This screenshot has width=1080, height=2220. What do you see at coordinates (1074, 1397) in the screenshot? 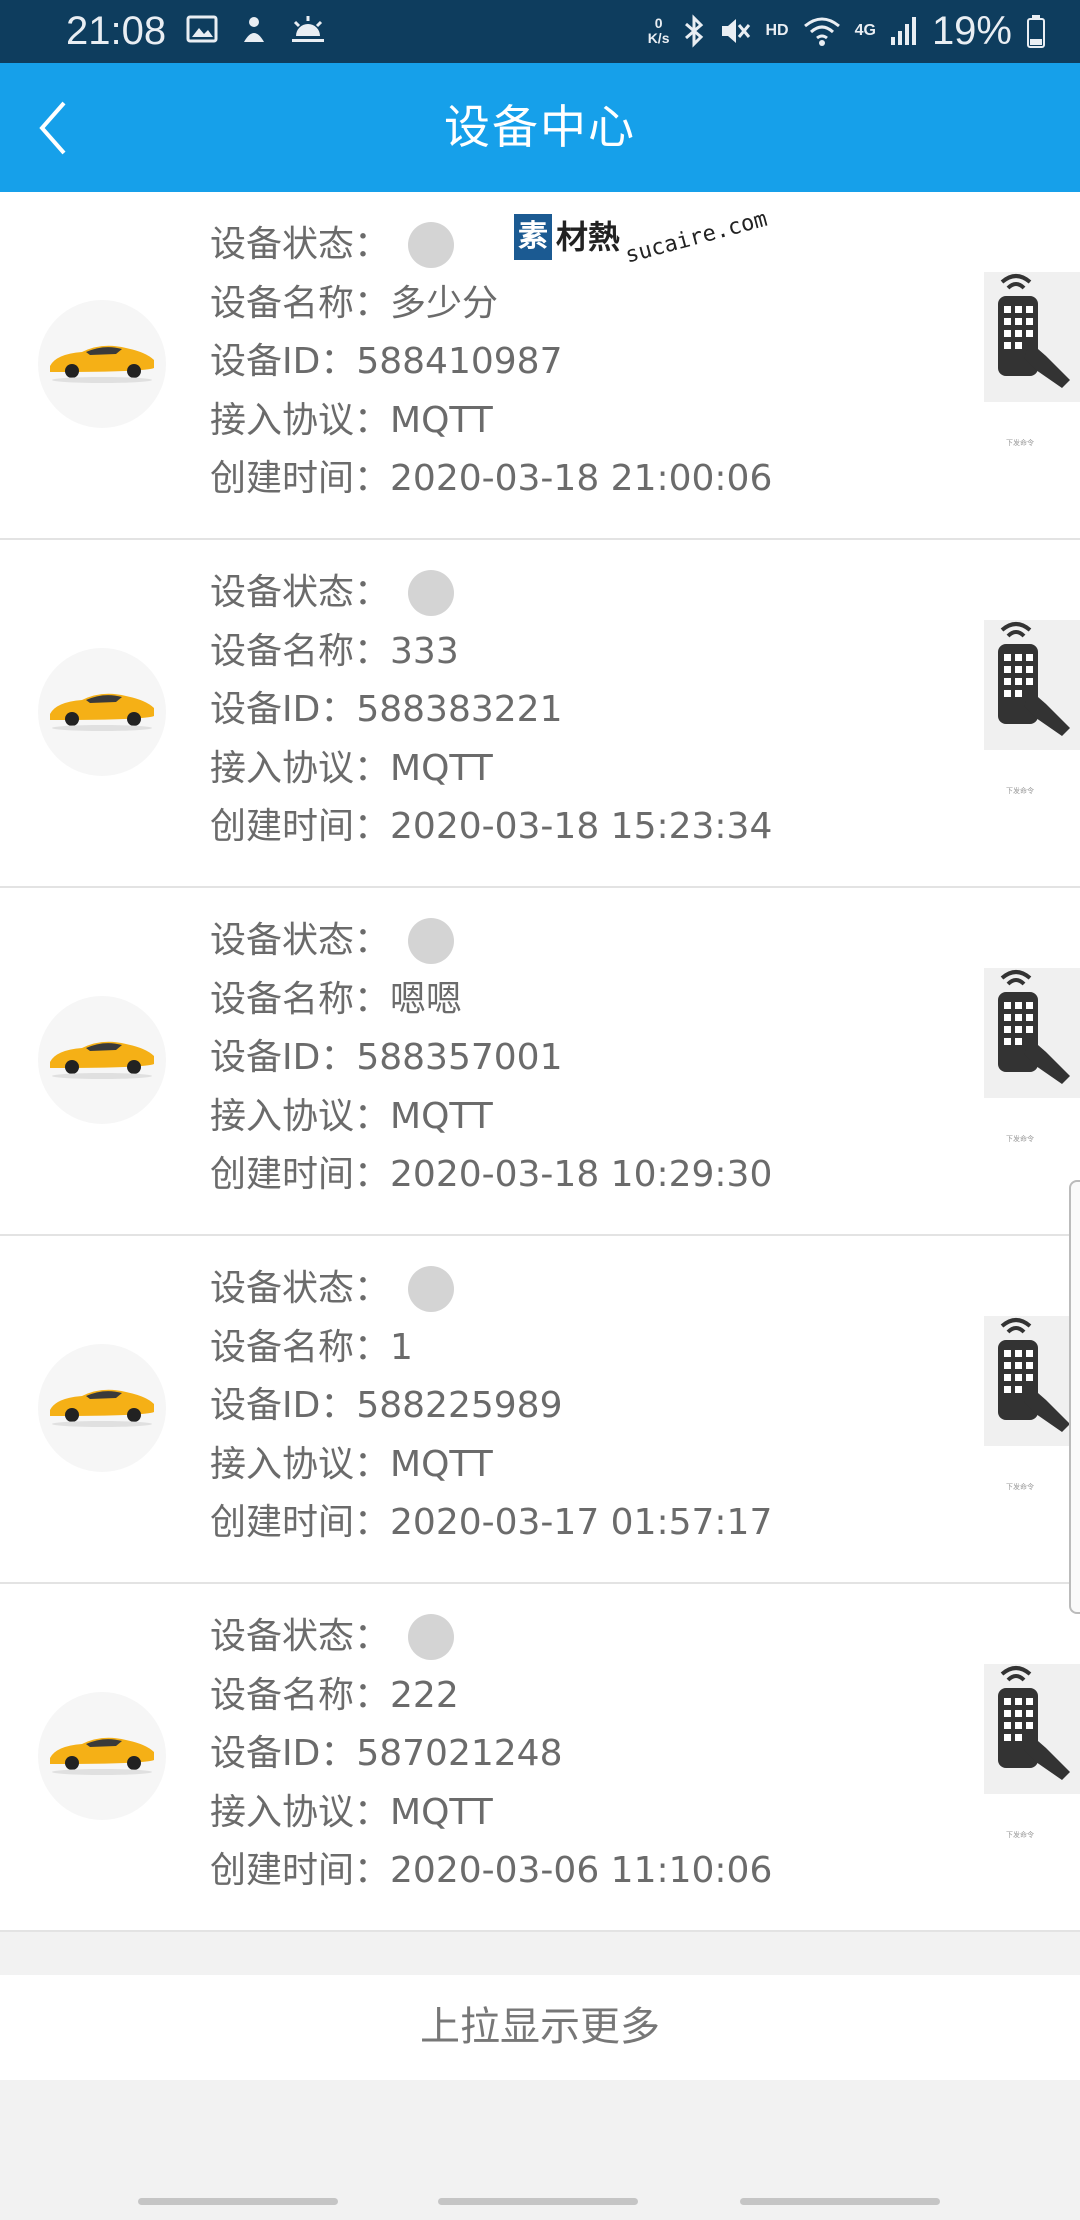
I see `scroll-handle` at bounding box center [1074, 1397].